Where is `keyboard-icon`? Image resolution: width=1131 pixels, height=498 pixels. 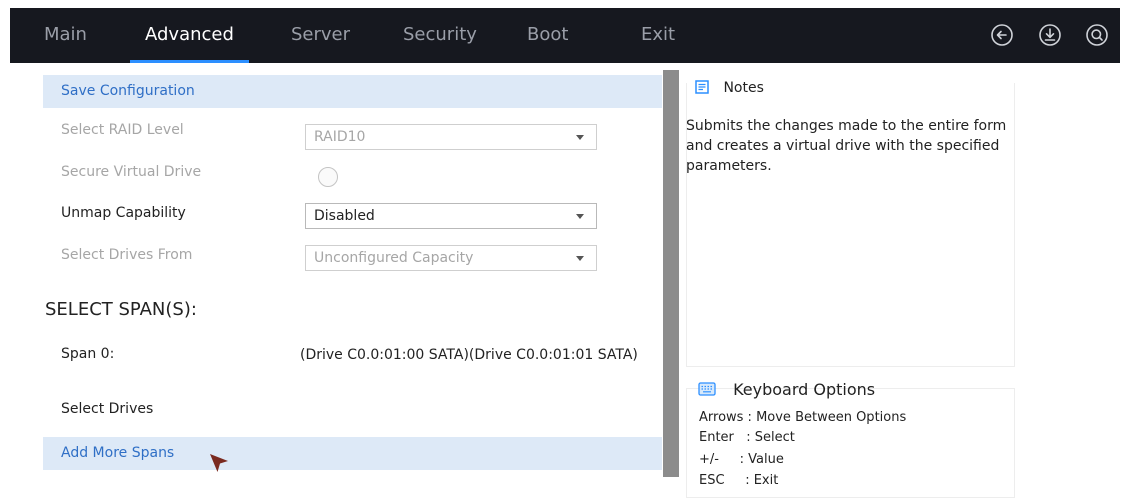 keyboard-icon is located at coordinates (707, 389).